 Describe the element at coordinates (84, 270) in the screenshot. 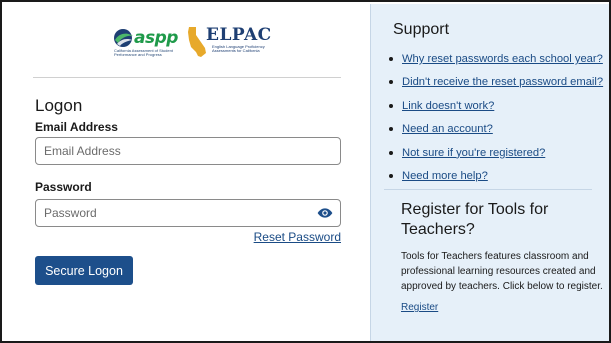

I see `secure-logon-button: Secure Logon` at that location.